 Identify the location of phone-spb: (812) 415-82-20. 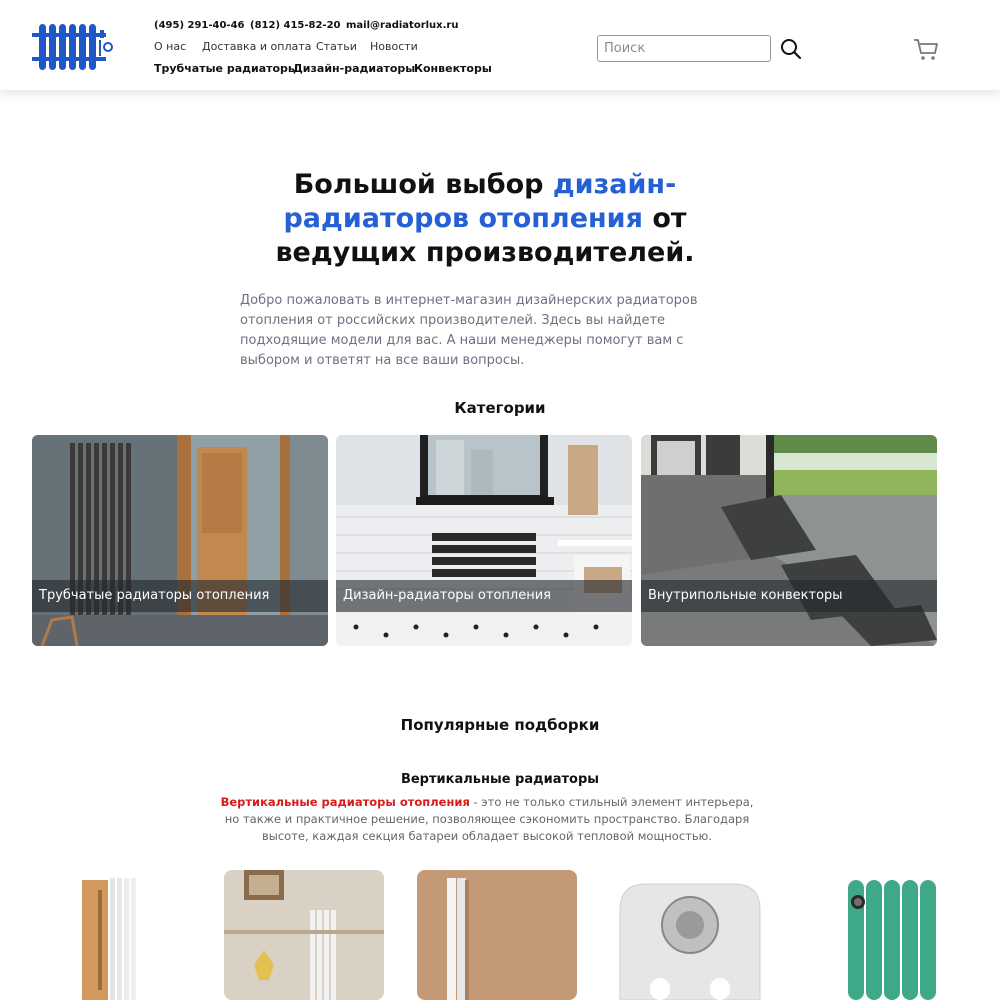
(295, 25).